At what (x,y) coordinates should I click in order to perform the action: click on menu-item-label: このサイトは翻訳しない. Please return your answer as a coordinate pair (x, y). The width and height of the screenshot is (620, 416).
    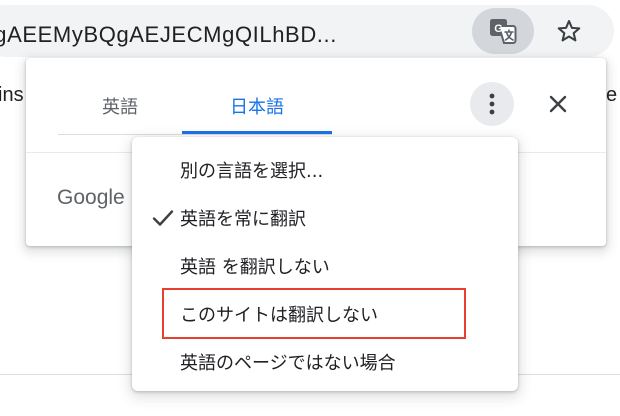
    Looking at the image, I should click on (279, 315).